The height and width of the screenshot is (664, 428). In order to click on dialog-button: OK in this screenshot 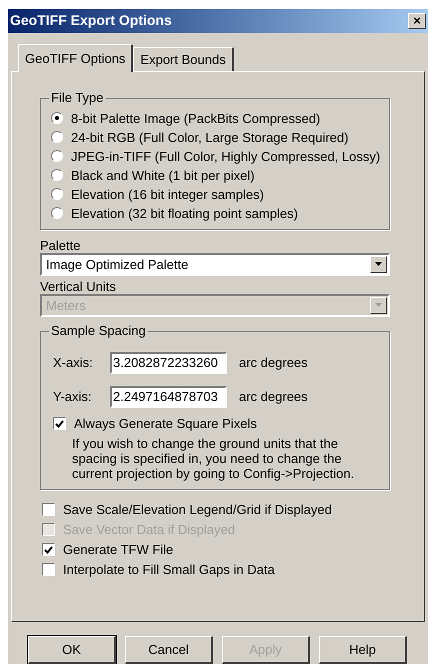, I will do `click(72, 650)`.